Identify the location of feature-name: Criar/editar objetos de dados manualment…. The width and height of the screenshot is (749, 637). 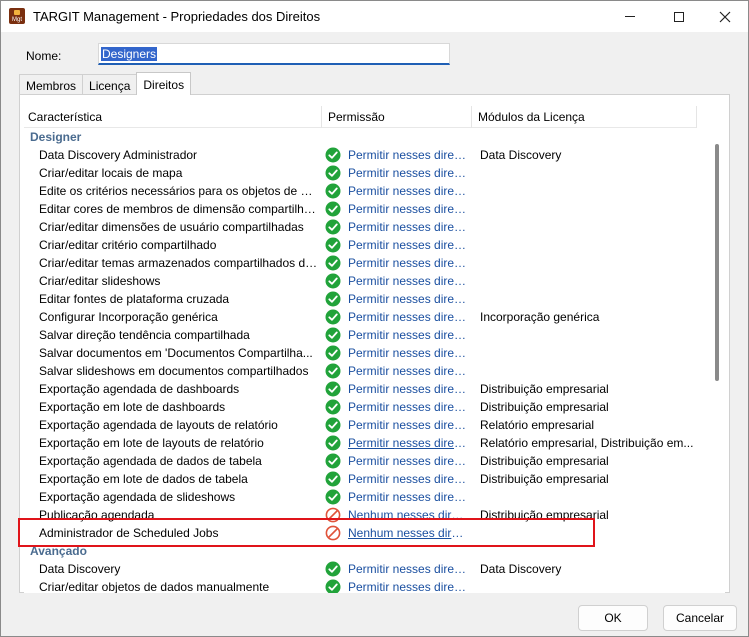
(154, 586).